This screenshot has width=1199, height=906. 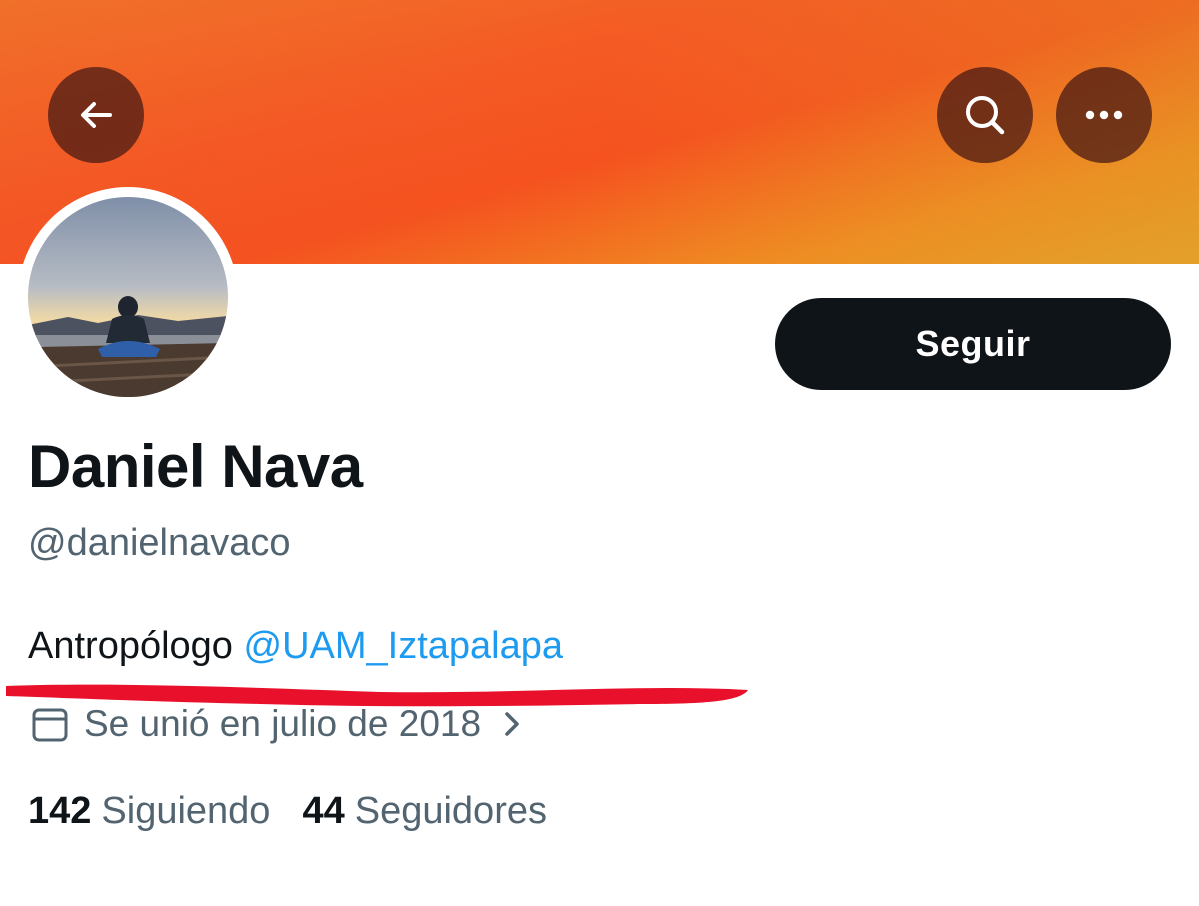 I want to click on profile-bio: Antropólogo @UAM_Iztapalapa, so click(x=295, y=646).